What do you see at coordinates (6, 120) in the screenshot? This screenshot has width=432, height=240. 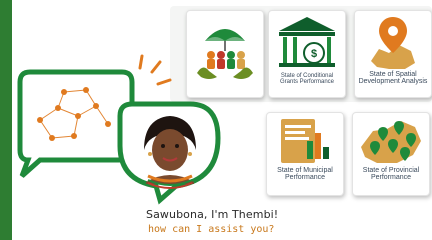 I see `left-accent-strip` at bounding box center [6, 120].